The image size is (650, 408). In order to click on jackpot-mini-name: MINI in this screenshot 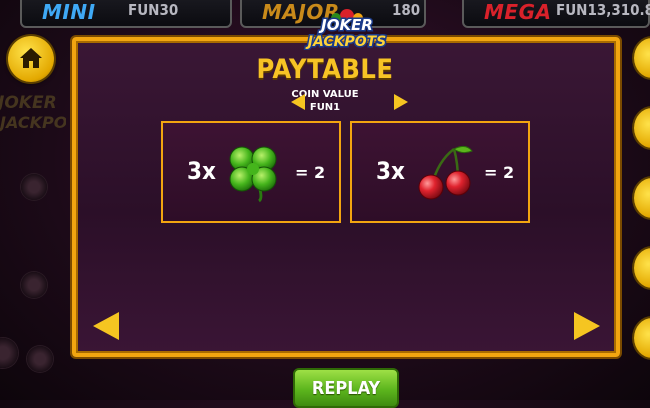, I will do `click(69, 12)`.